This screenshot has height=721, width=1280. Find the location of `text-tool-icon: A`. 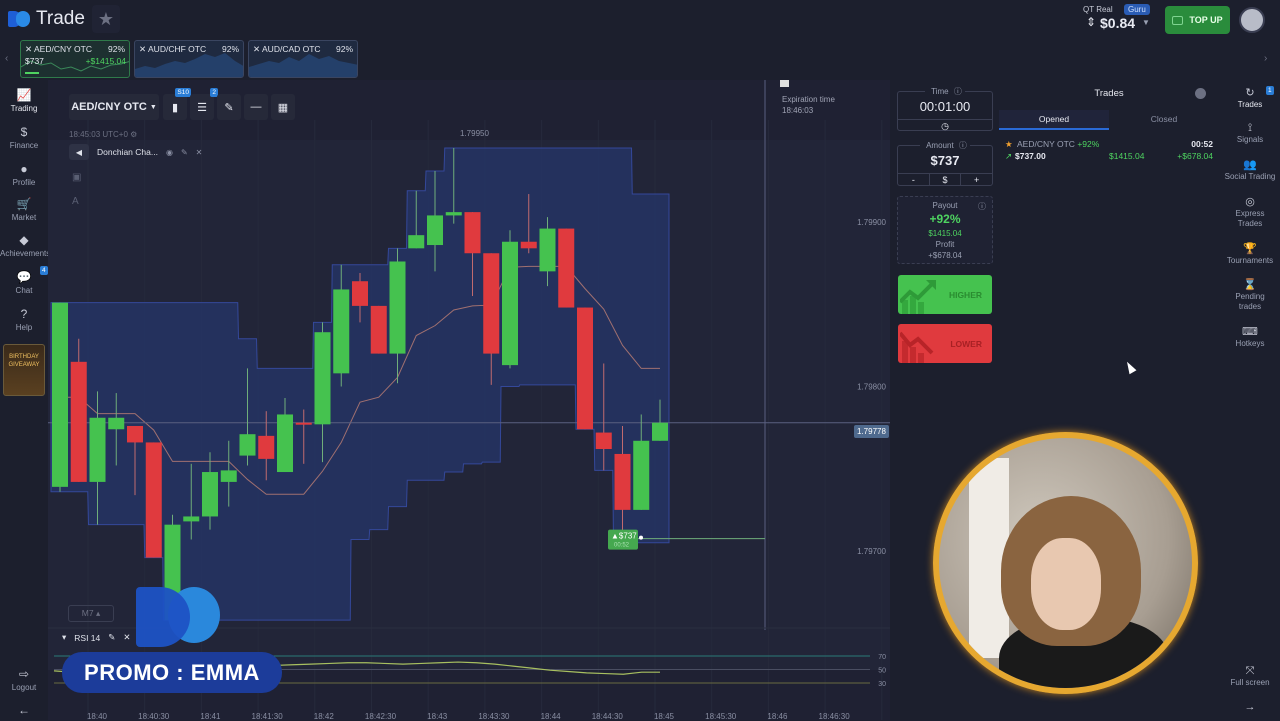

text-tool-icon: A is located at coordinates (75, 201).